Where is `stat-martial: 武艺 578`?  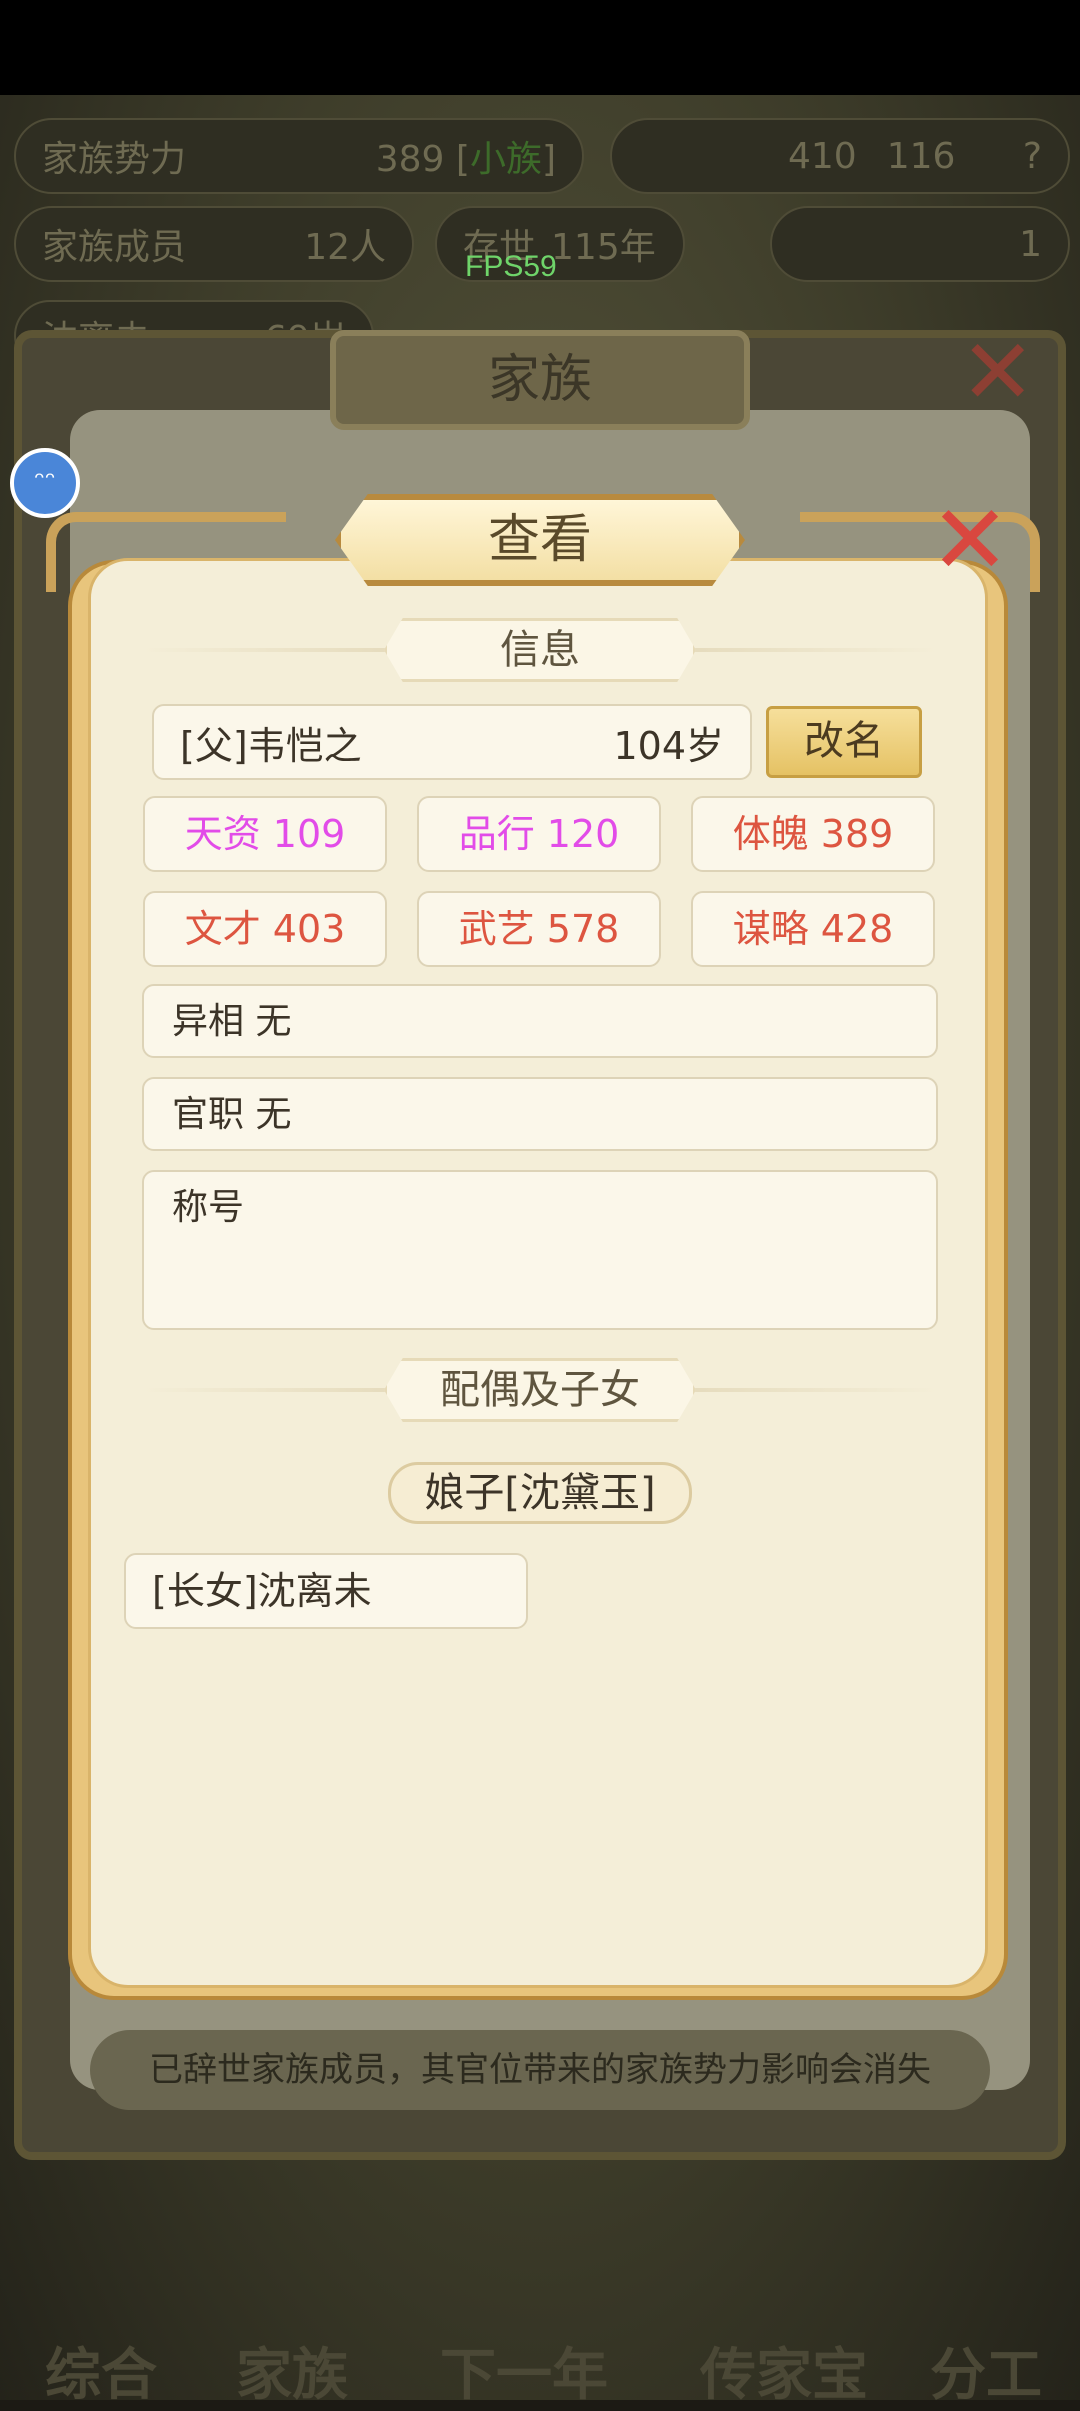 stat-martial: 武艺 578 is located at coordinates (539, 929).